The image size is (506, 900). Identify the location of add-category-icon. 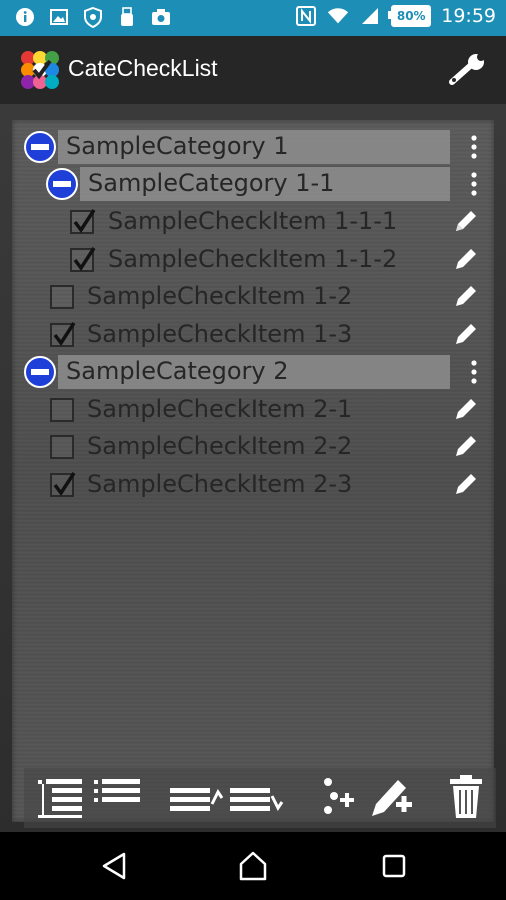
(338, 797).